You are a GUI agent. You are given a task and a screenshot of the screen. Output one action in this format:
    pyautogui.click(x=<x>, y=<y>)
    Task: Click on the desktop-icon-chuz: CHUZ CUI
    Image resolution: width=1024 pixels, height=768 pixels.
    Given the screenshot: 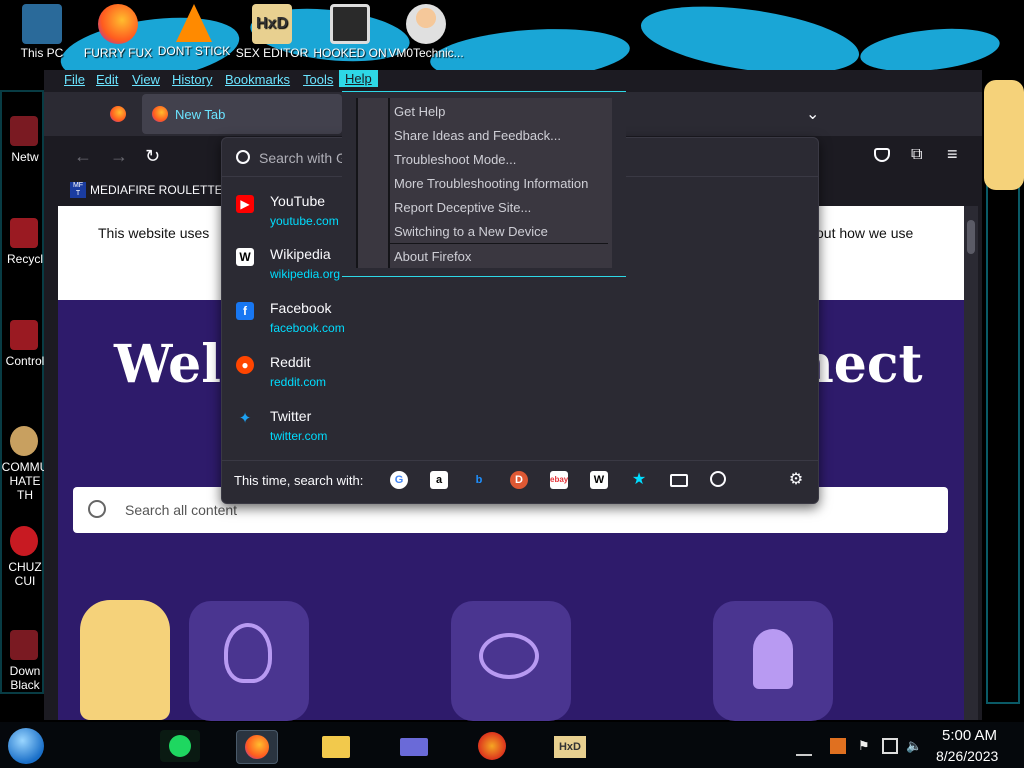 What is the action you would take?
    pyautogui.click(x=25, y=557)
    